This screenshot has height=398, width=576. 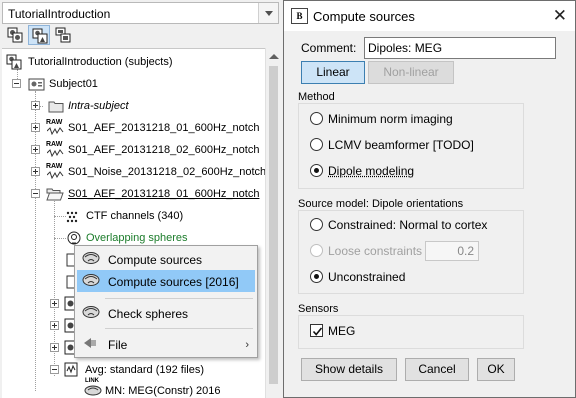 What do you see at coordinates (137, 238) in the screenshot?
I see `tree-label: Overlapping spheres` at bounding box center [137, 238].